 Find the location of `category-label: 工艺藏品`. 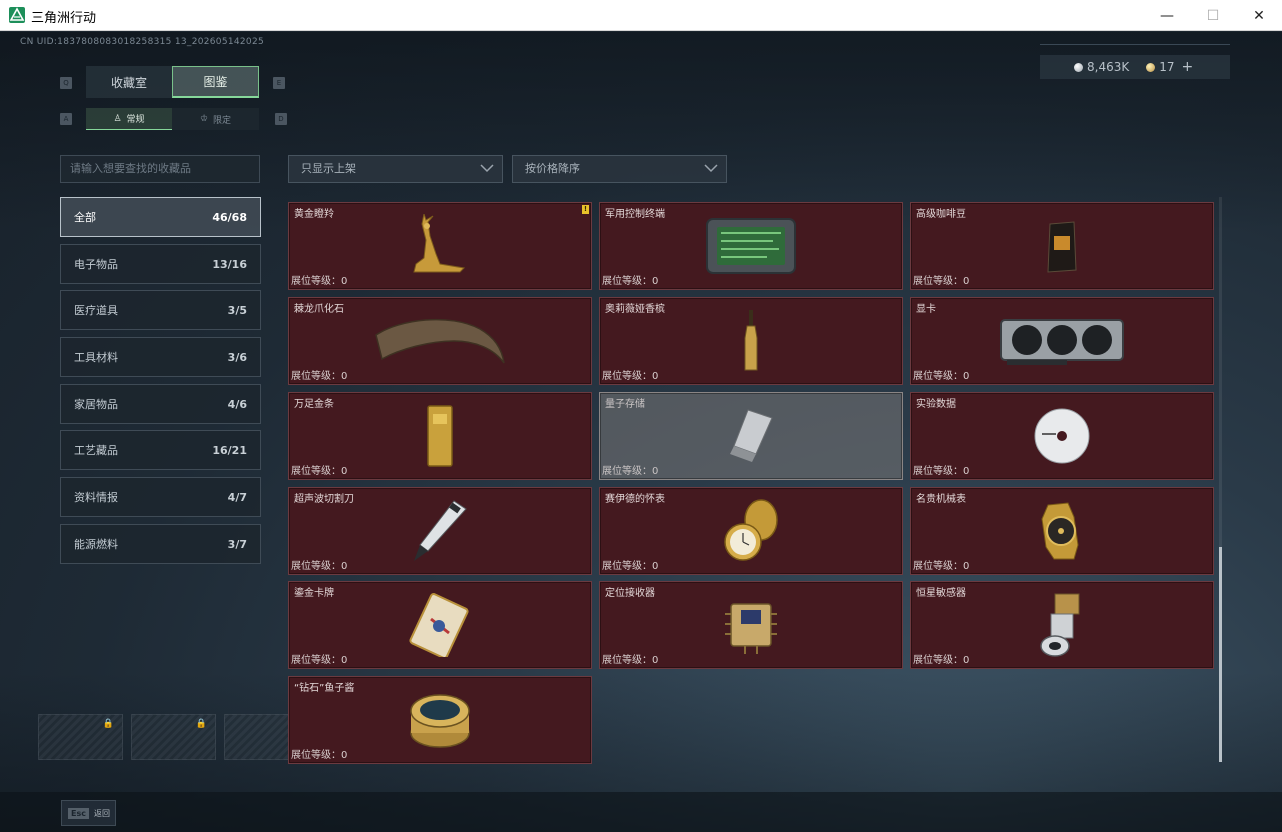

category-label: 工艺藏品 is located at coordinates (96, 450).